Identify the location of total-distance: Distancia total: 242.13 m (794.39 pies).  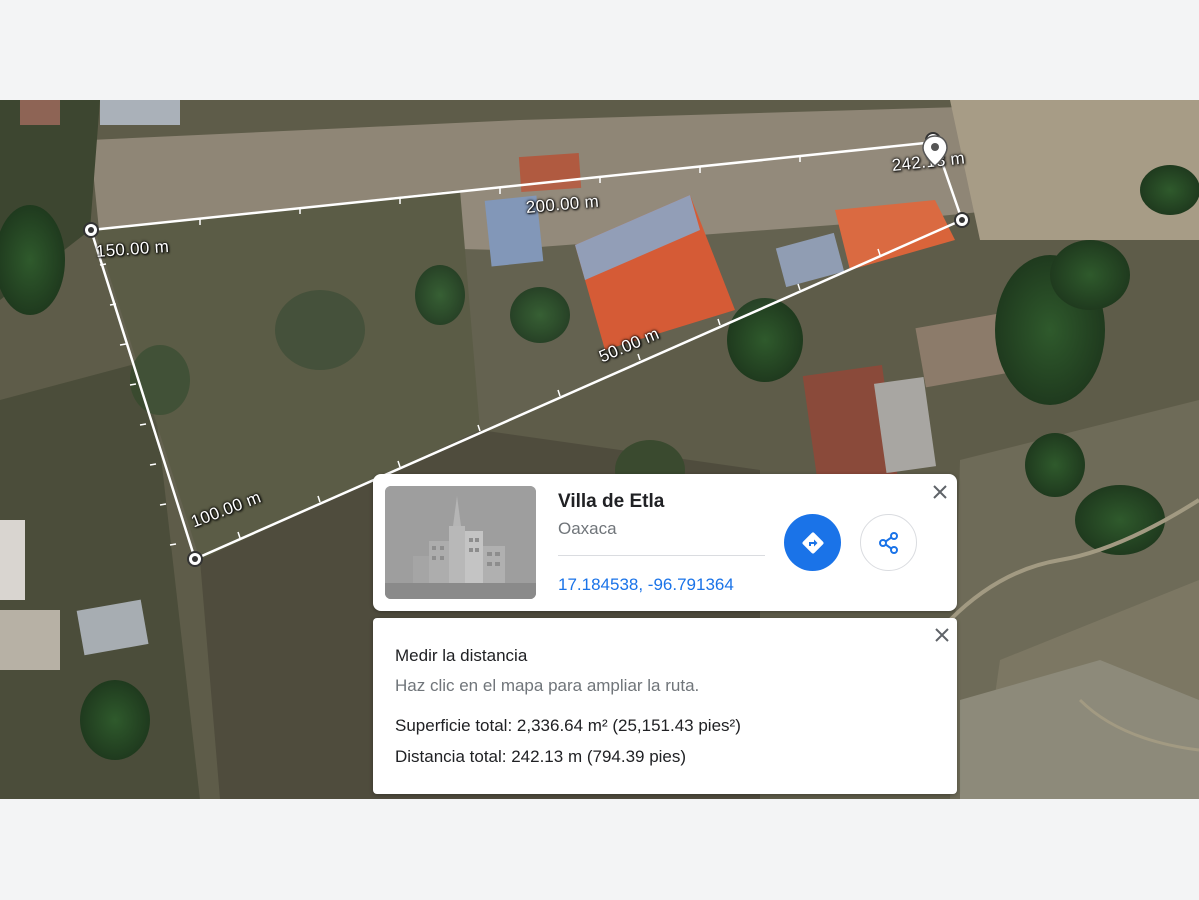
(541, 756).